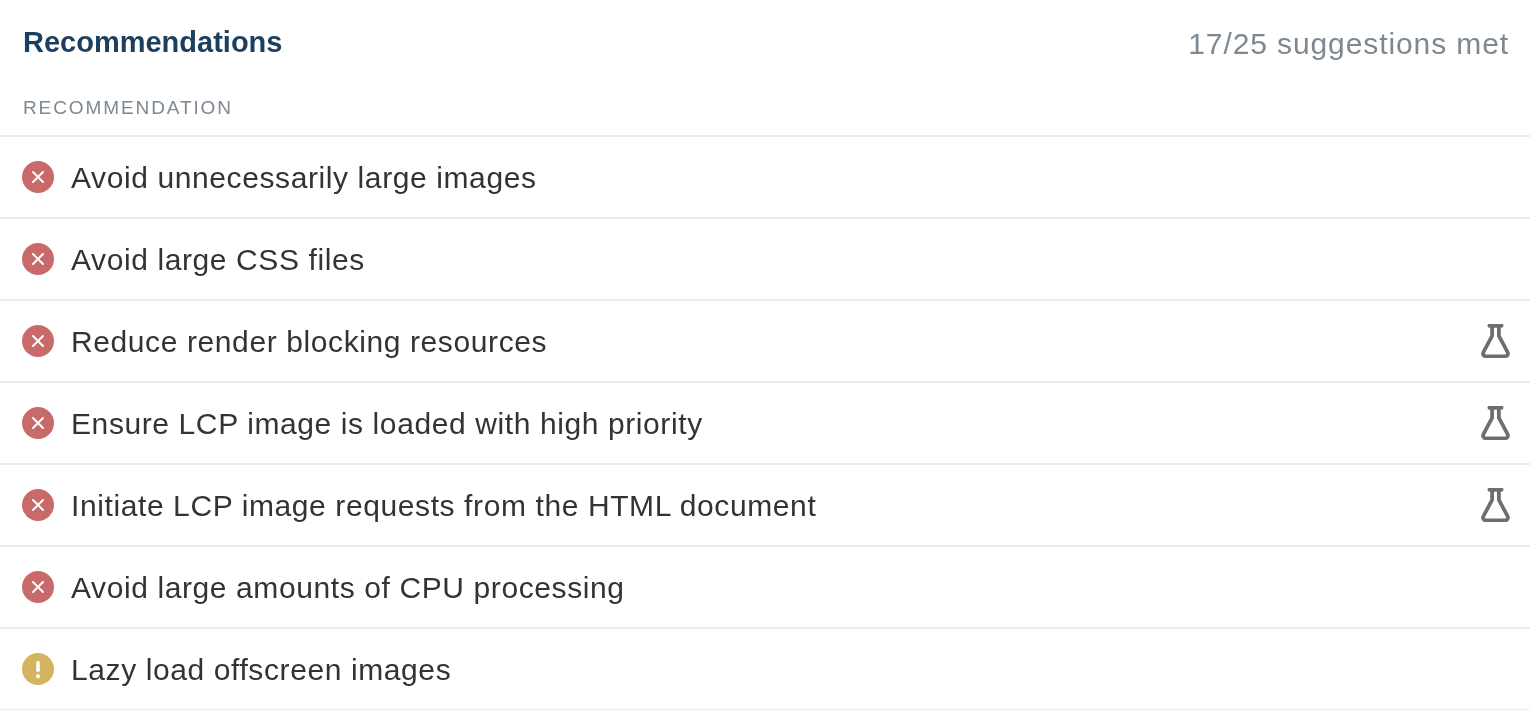  What do you see at coordinates (309, 341) in the screenshot?
I see `recommendation-label: Reduce render blocking resources` at bounding box center [309, 341].